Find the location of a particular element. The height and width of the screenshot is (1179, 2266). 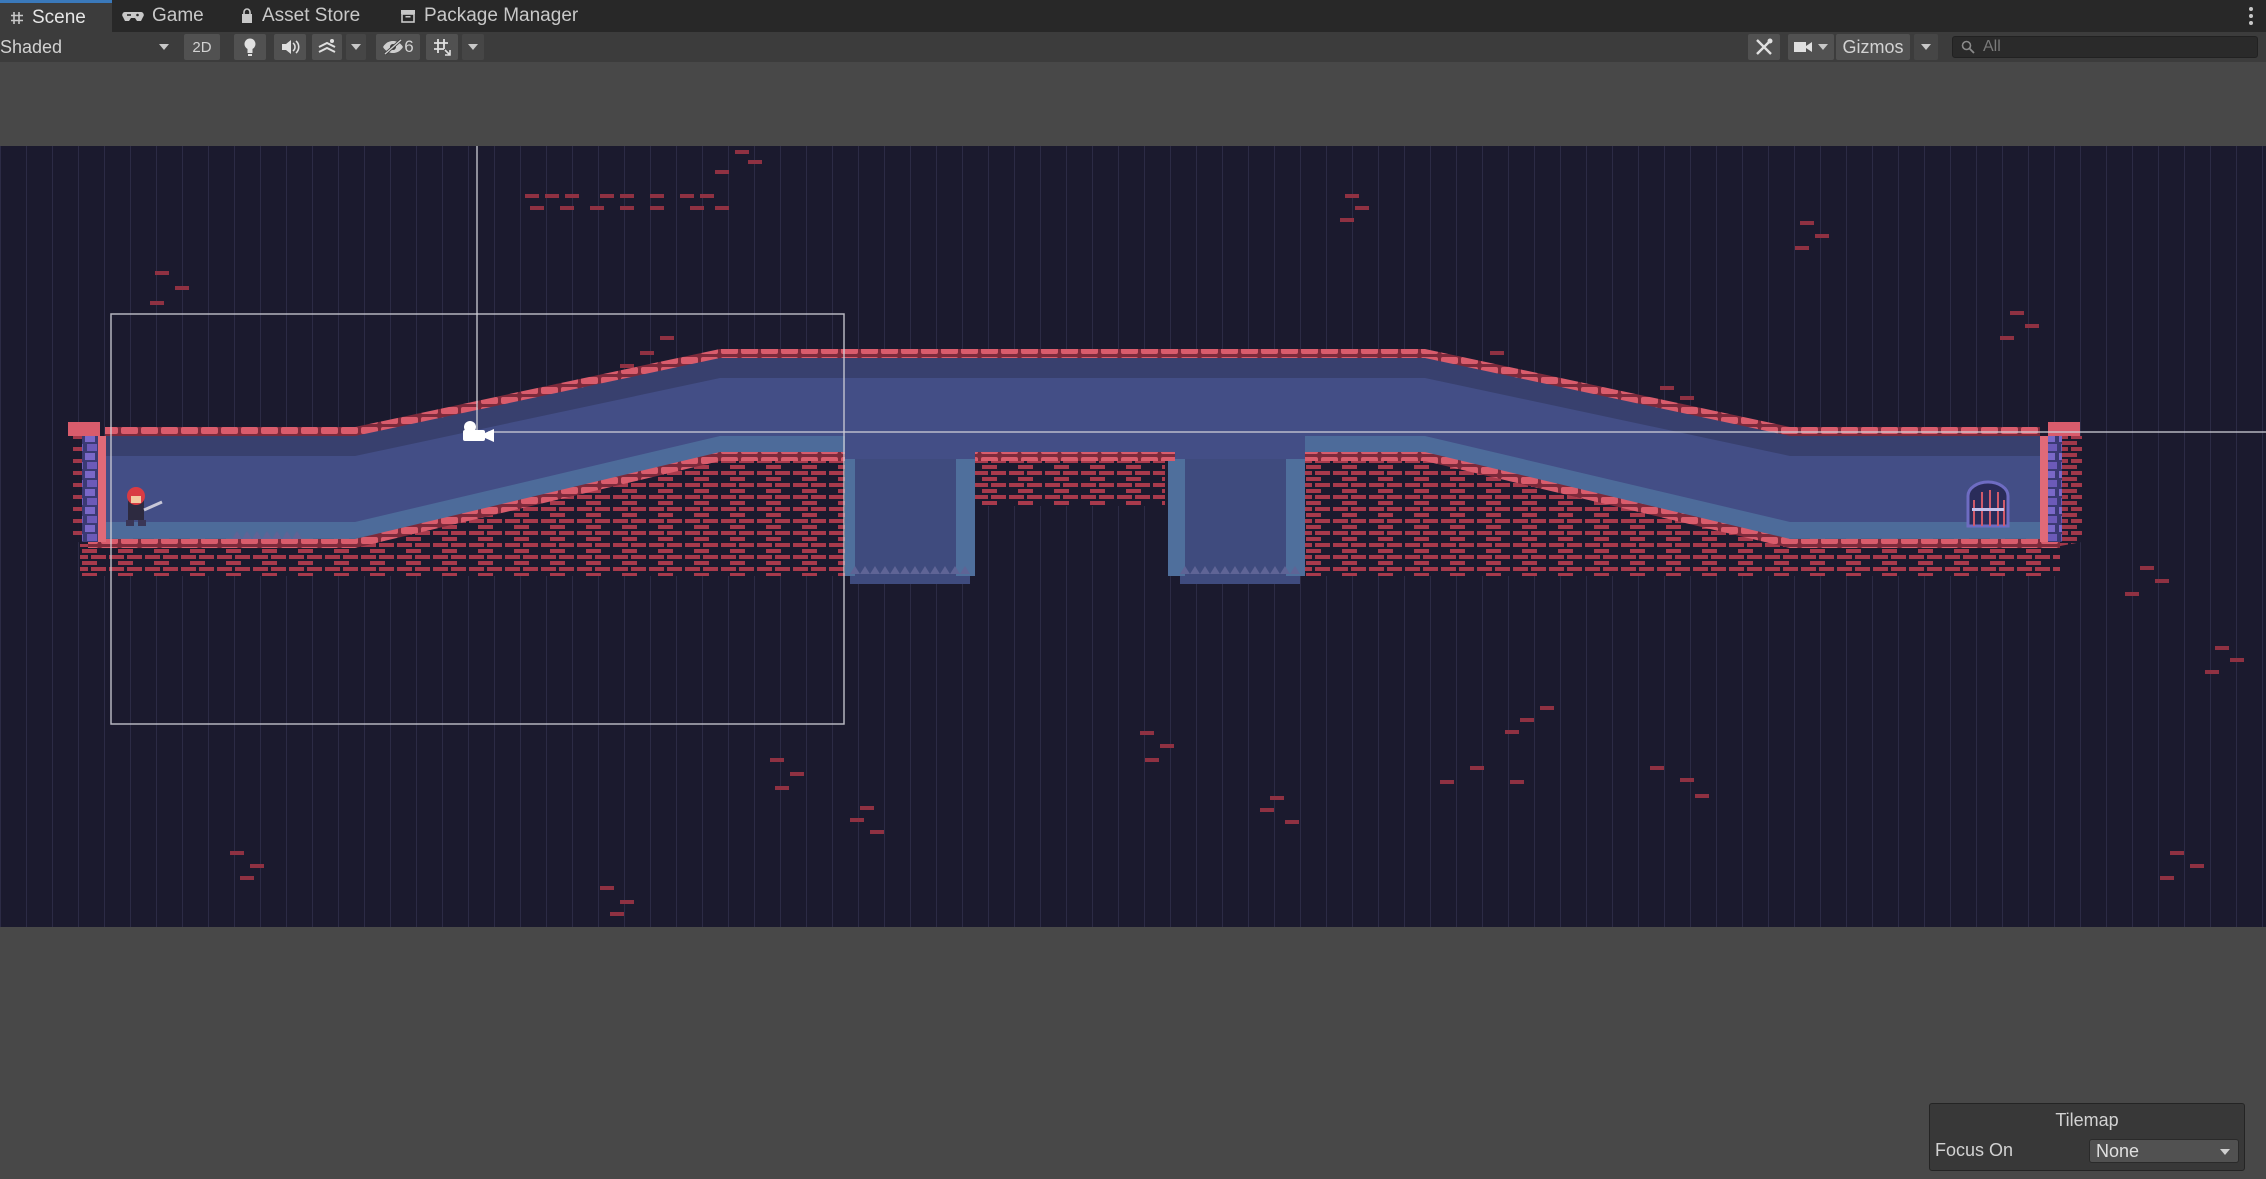

grid-snap-icon is located at coordinates (442, 47).